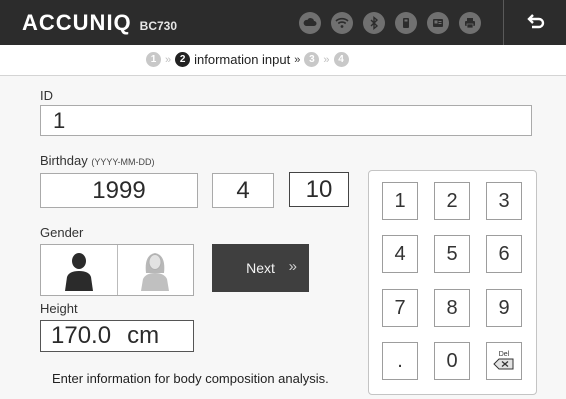 The width and height of the screenshot is (566, 399). I want to click on birth-day-field: 10, so click(319, 189).